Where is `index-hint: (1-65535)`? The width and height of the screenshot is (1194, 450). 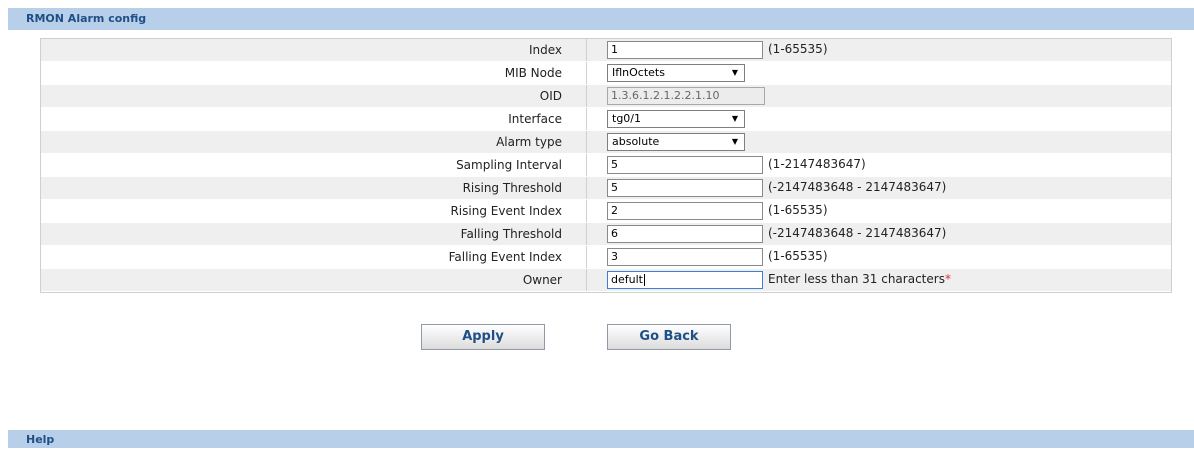 index-hint: (1-65535) is located at coordinates (798, 49).